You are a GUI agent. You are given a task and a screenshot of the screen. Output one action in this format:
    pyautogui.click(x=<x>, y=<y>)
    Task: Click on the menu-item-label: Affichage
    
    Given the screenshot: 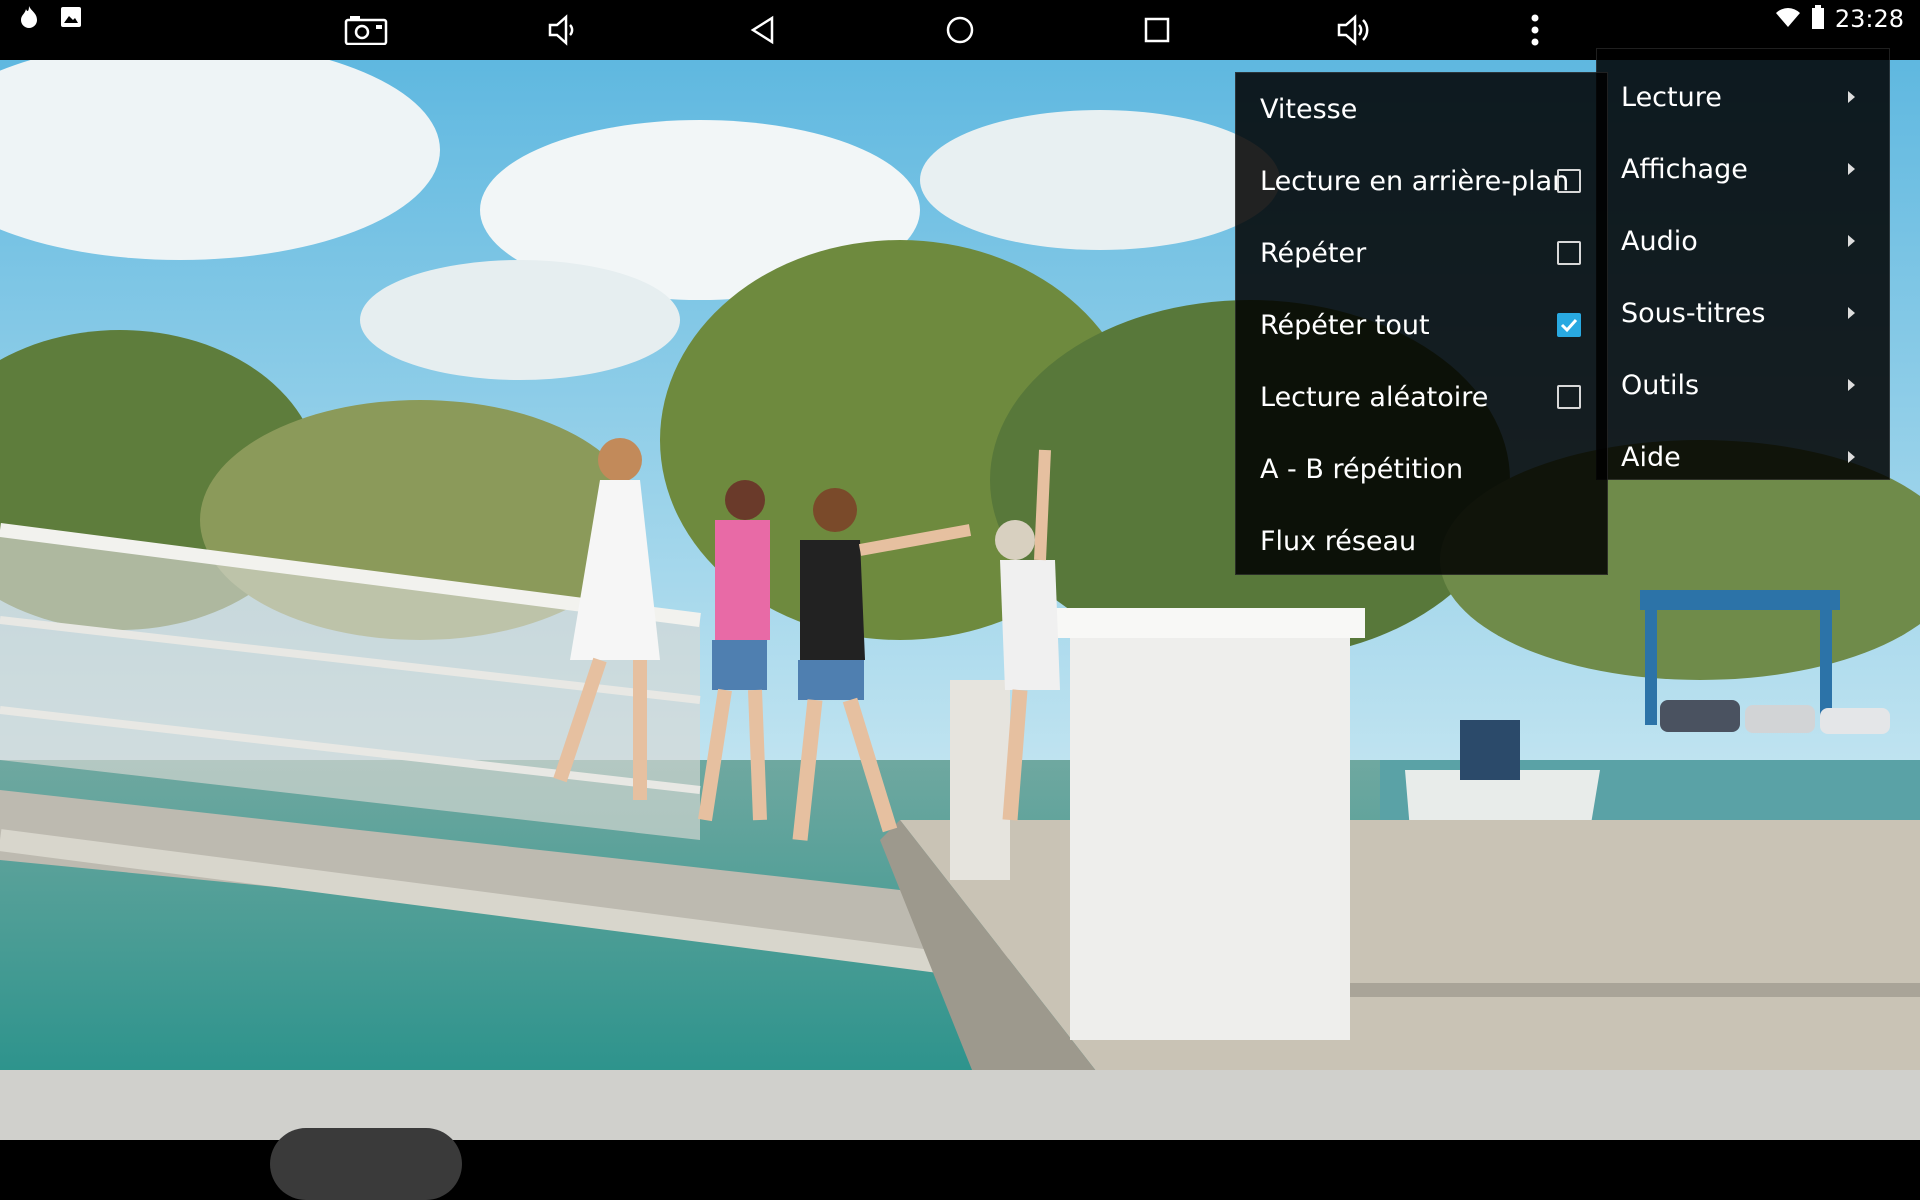 What is the action you would take?
    pyautogui.click(x=1684, y=169)
    